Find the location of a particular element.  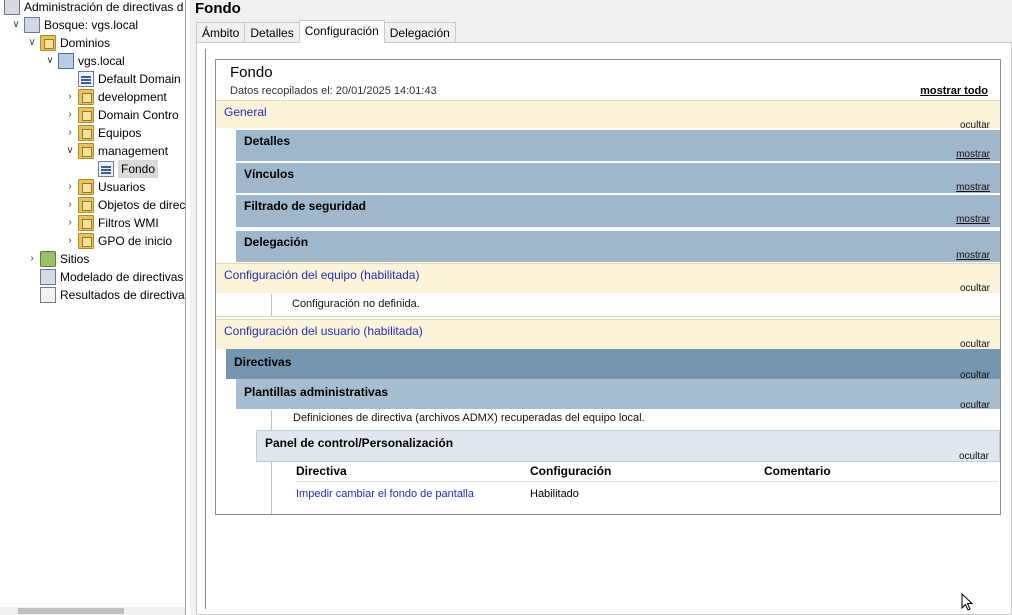

tree-item-domain-vgs: ∨ vgs.local is located at coordinates (84, 61).